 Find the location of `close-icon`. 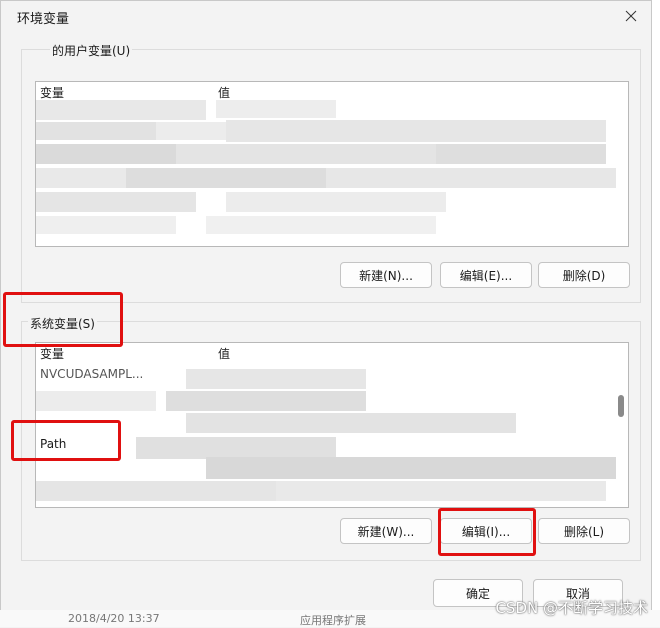

close-icon is located at coordinates (631, 16).